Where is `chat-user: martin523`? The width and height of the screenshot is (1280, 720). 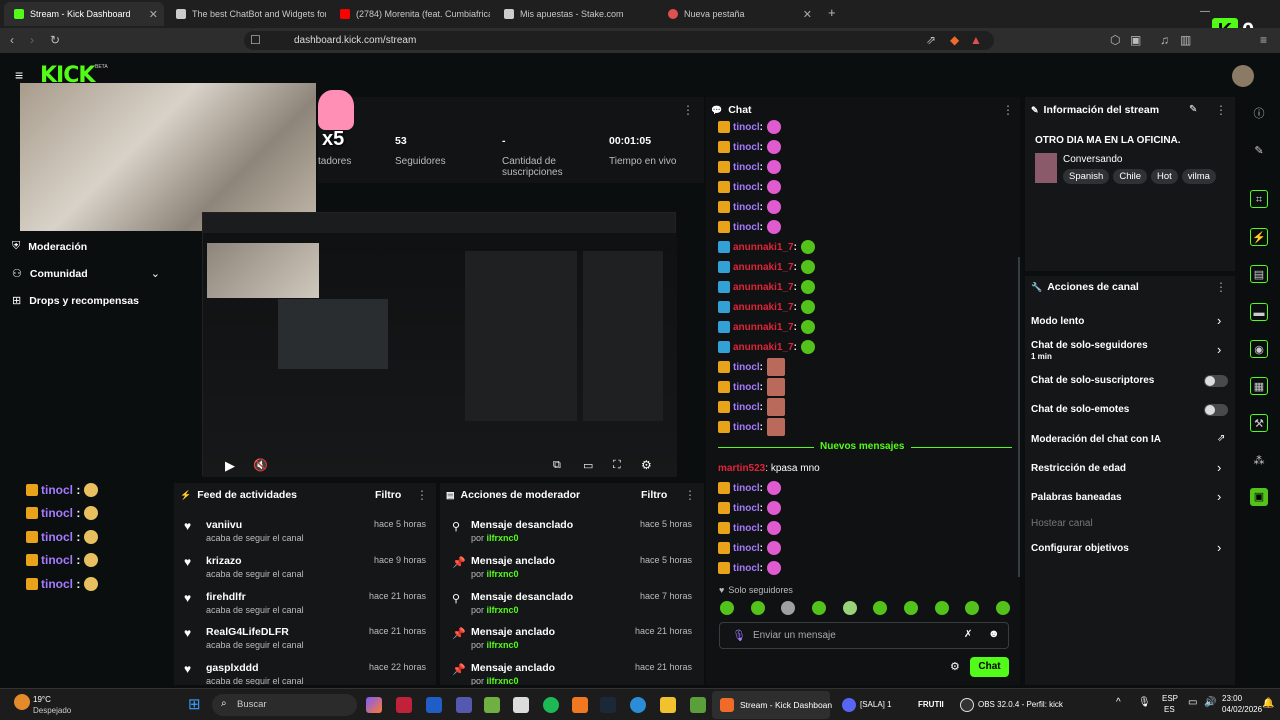
chat-user: martin523 is located at coordinates (741, 468).